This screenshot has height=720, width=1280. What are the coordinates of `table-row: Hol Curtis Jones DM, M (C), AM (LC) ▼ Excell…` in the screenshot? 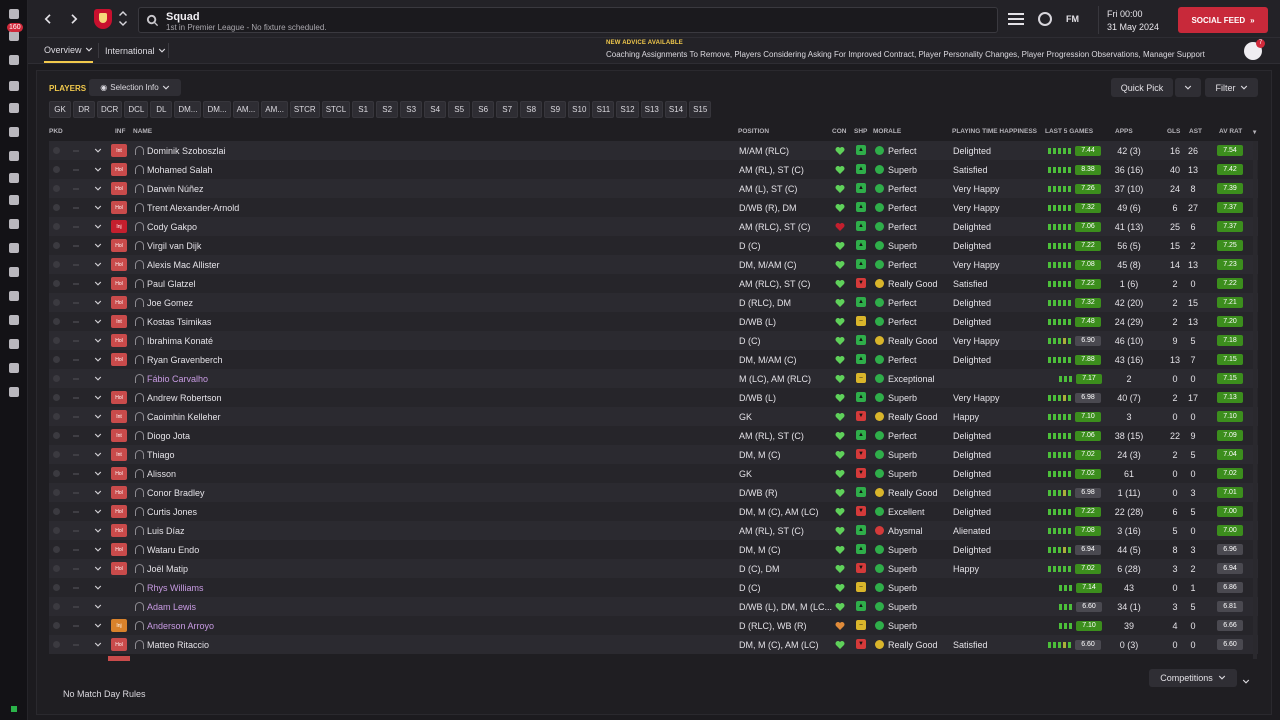 It's located at (653, 511).